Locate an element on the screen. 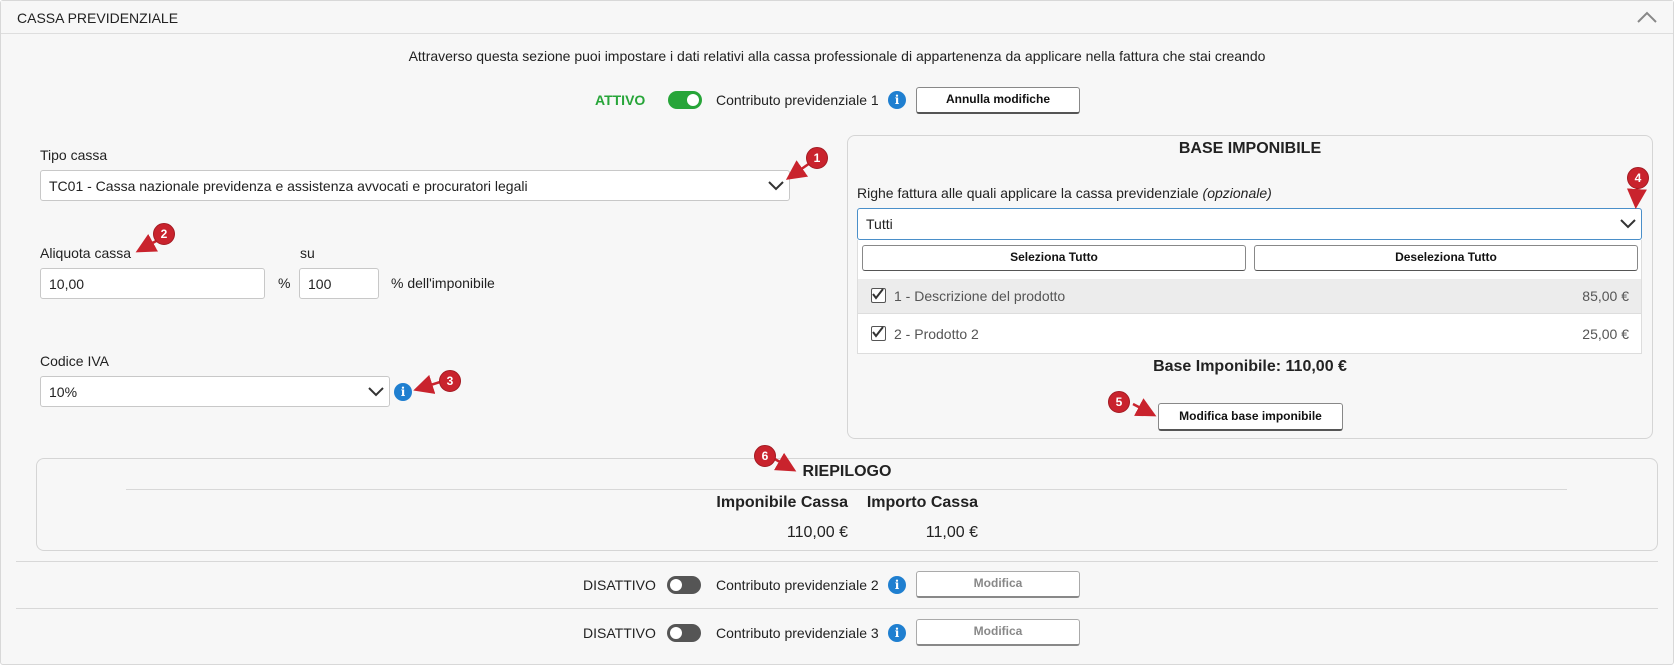  annotation-badge: 1 is located at coordinates (817, 158).